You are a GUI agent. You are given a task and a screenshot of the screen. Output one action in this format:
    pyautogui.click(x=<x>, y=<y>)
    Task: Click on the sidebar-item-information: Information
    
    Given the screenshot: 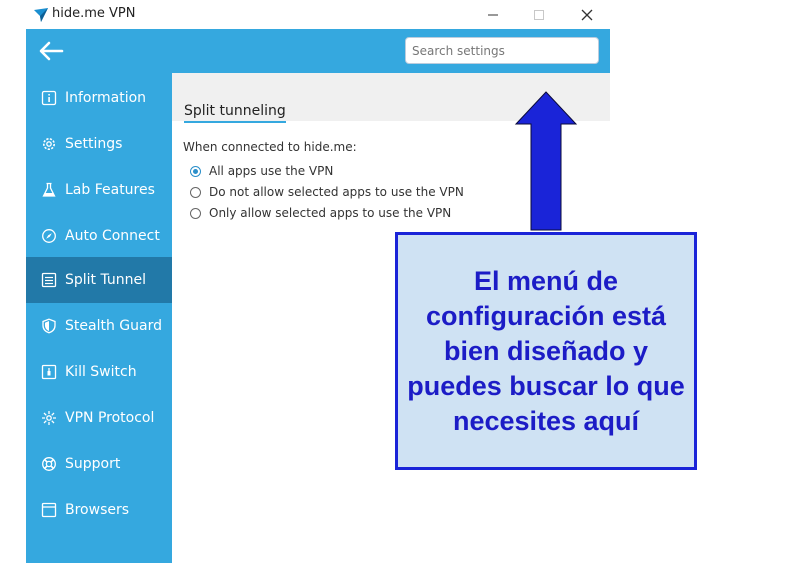 What is the action you would take?
    pyautogui.click(x=99, y=98)
    